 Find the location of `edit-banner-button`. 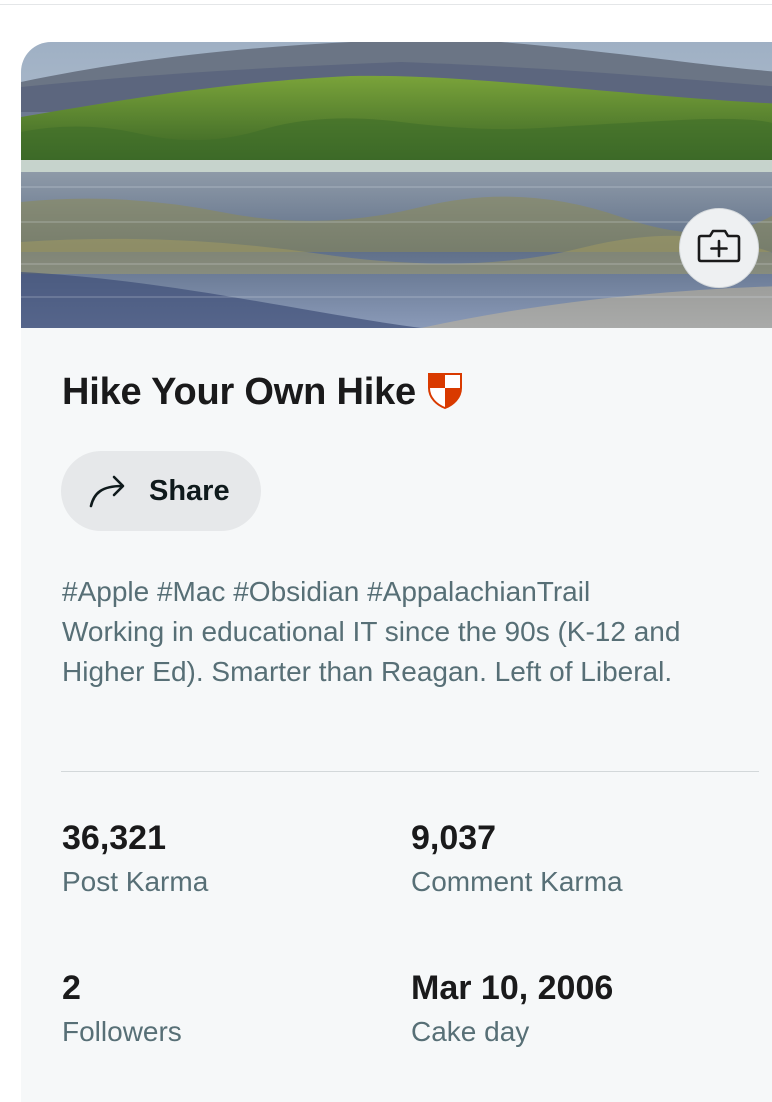

edit-banner-button is located at coordinates (719, 248).